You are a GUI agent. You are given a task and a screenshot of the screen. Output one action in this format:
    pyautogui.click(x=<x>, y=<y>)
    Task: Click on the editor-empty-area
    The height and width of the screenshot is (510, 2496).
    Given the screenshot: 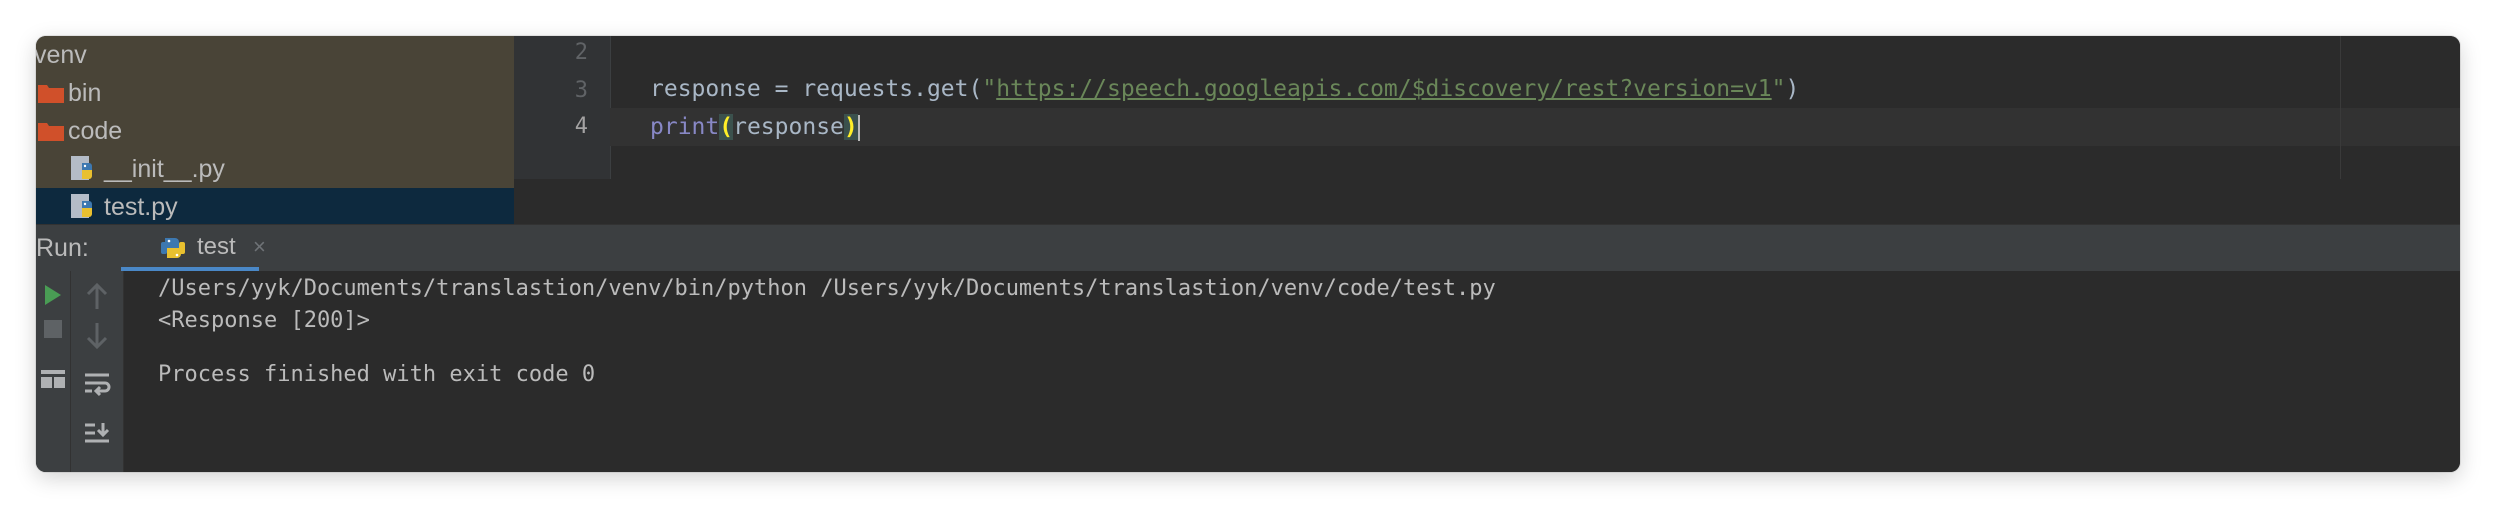 What is the action you would take?
    pyautogui.click(x=1487, y=201)
    